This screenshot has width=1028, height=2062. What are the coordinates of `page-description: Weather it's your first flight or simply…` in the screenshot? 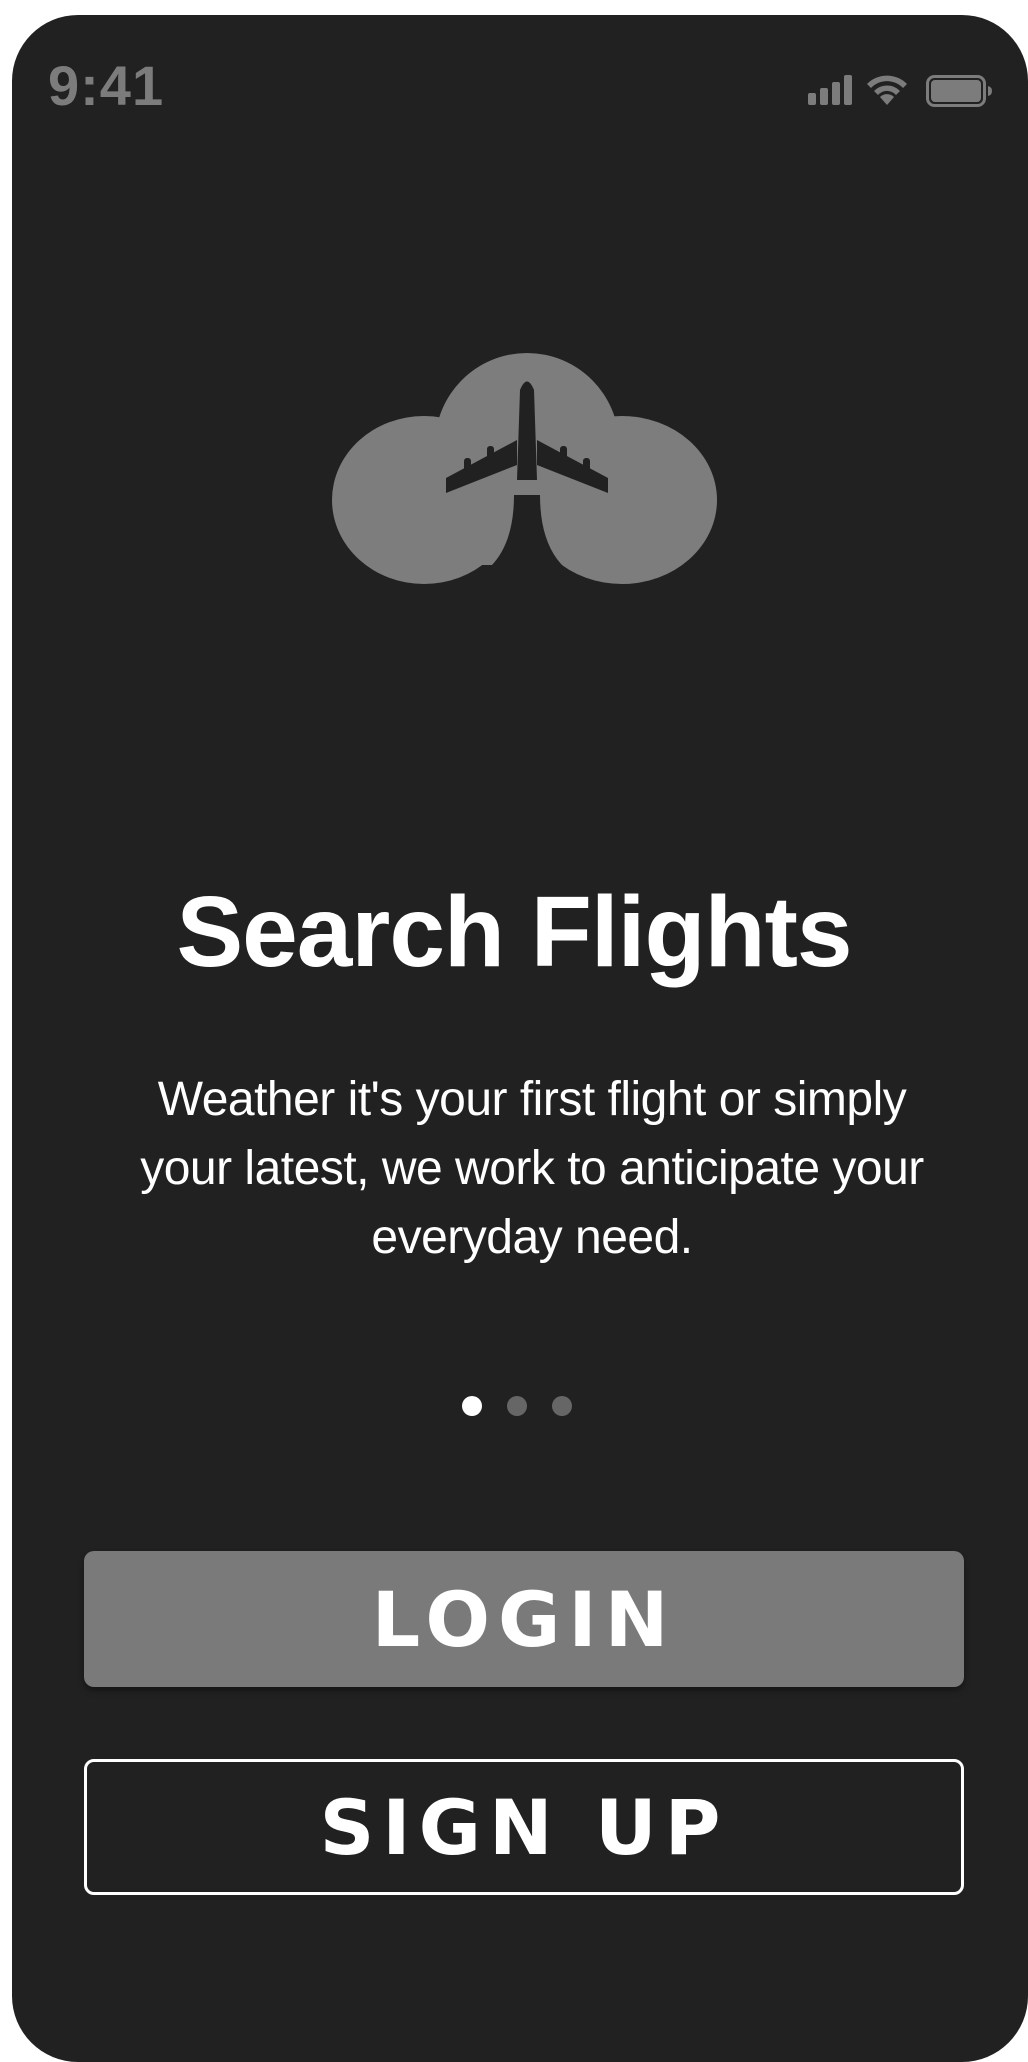 It's located at (532, 1168).